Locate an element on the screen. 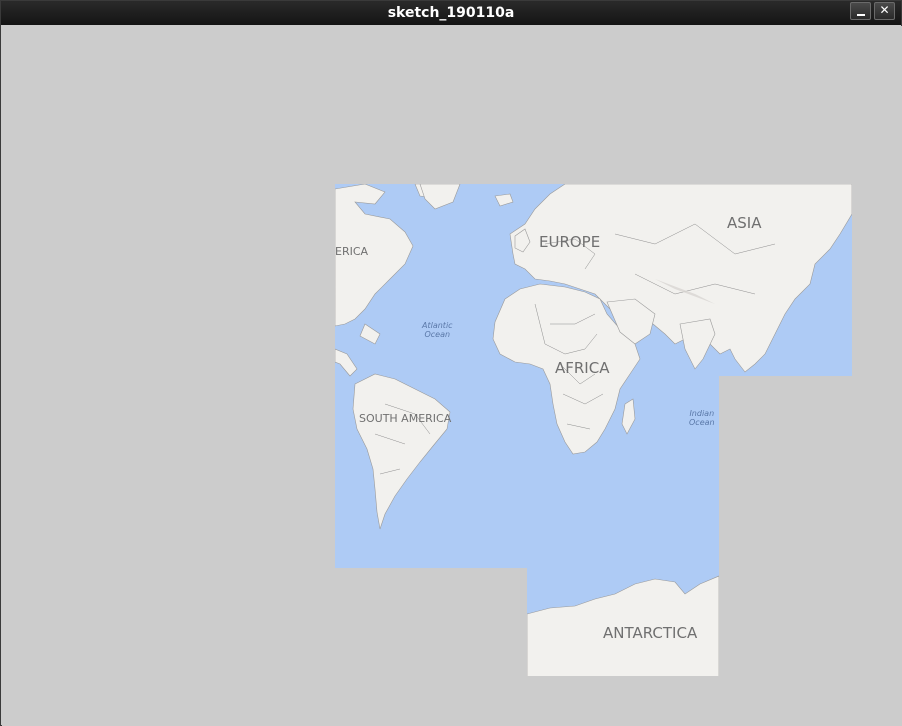 Image resolution: width=902 pixels, height=726 pixels. label-north-america: ERICA is located at coordinates (352, 251).